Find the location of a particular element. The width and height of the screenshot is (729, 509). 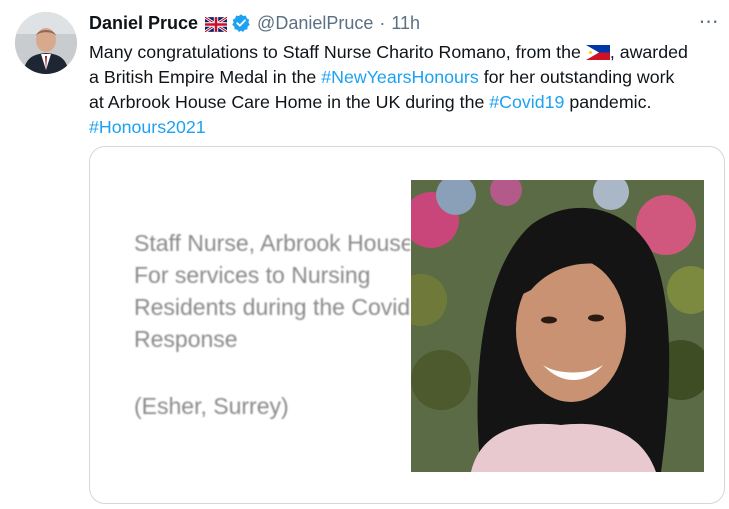

document-location: (Esher, Surrey) is located at coordinates (211, 406).